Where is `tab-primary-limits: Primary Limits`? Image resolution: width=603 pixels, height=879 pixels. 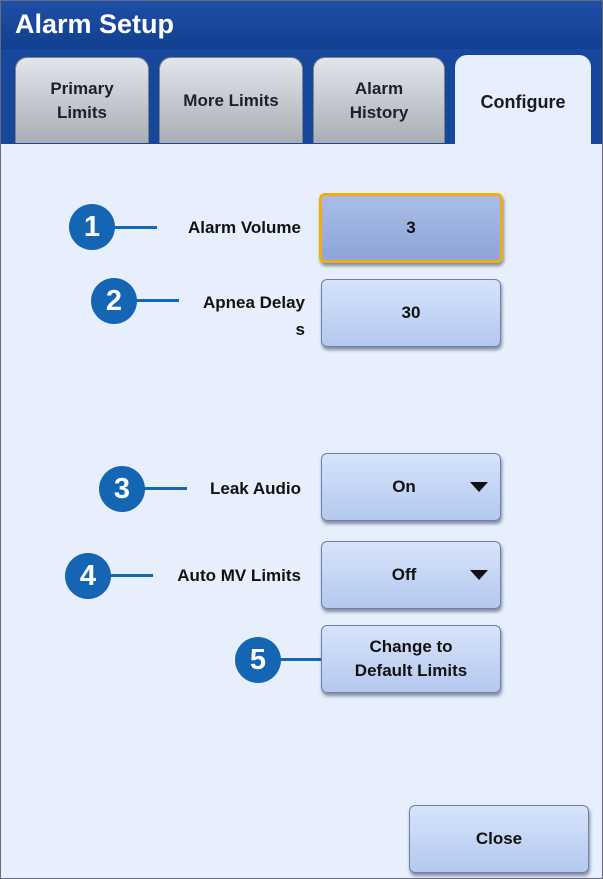
tab-primary-limits: Primary Limits is located at coordinates (82, 100).